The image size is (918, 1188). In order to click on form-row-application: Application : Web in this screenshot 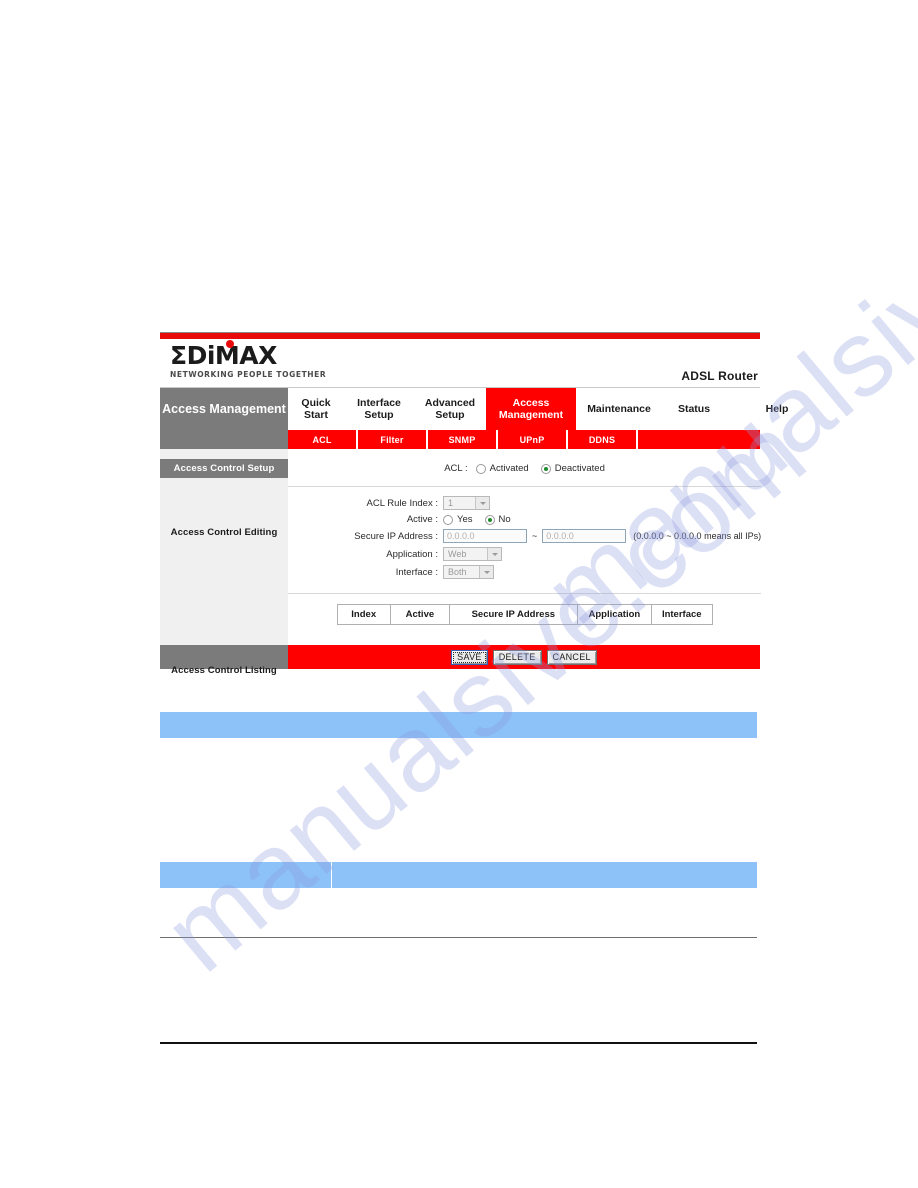, I will do `click(524, 554)`.